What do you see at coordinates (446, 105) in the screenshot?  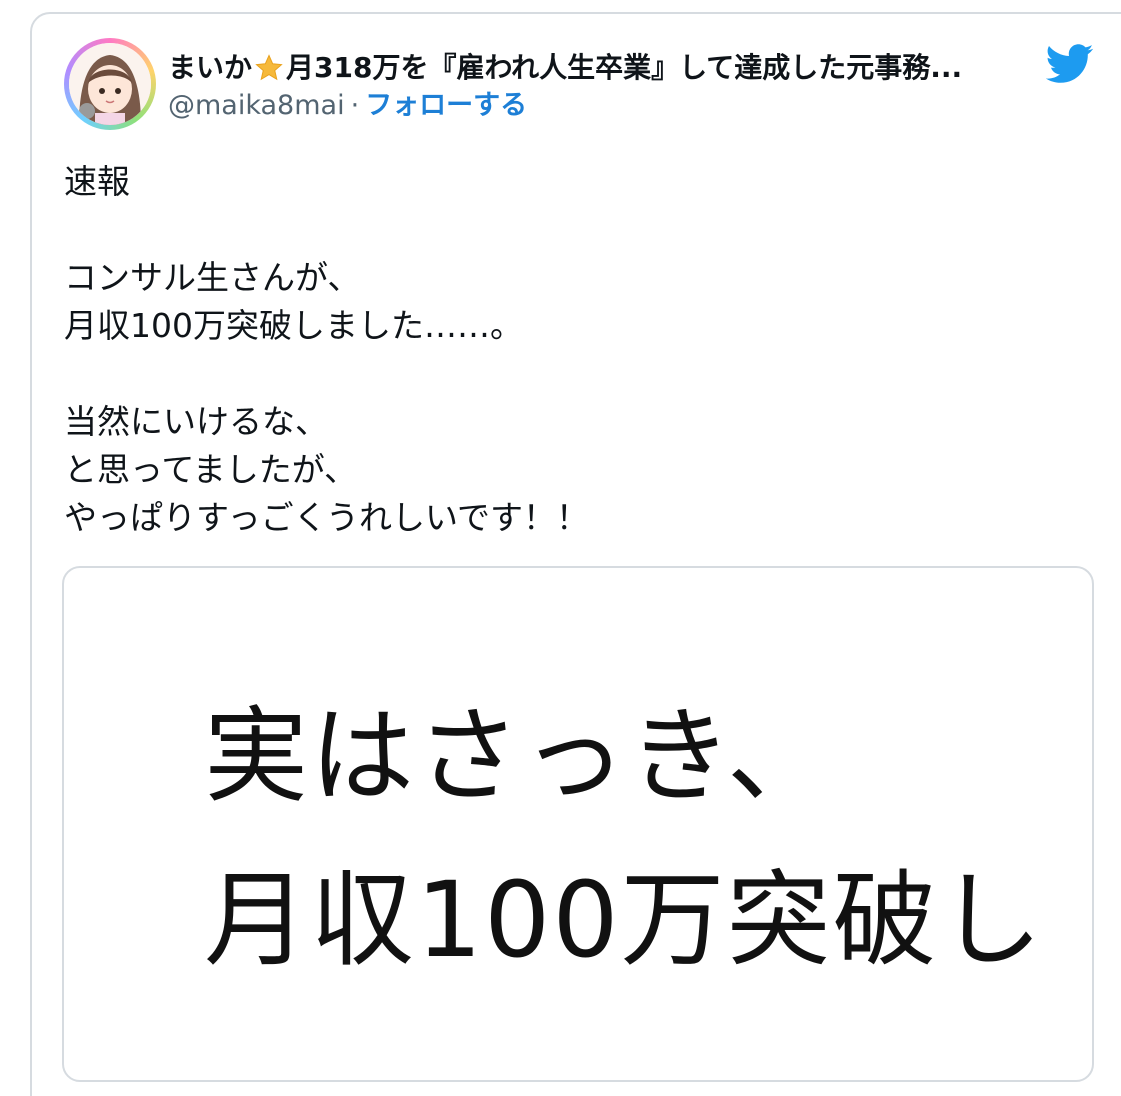 I see `follow-link: フォローする` at bounding box center [446, 105].